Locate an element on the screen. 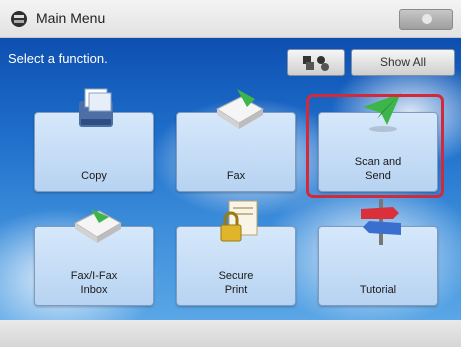  main-menu-icon is located at coordinates (19, 19).